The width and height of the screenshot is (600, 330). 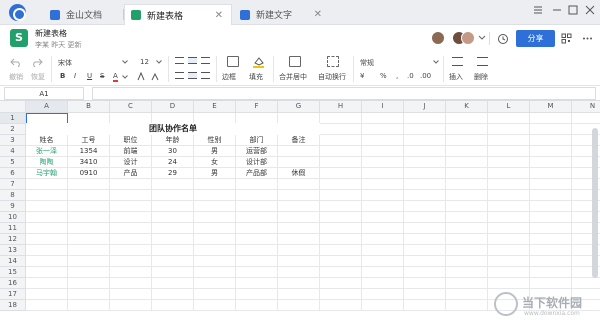 I want to click on font-family-select: 宋体, so click(x=65, y=63).